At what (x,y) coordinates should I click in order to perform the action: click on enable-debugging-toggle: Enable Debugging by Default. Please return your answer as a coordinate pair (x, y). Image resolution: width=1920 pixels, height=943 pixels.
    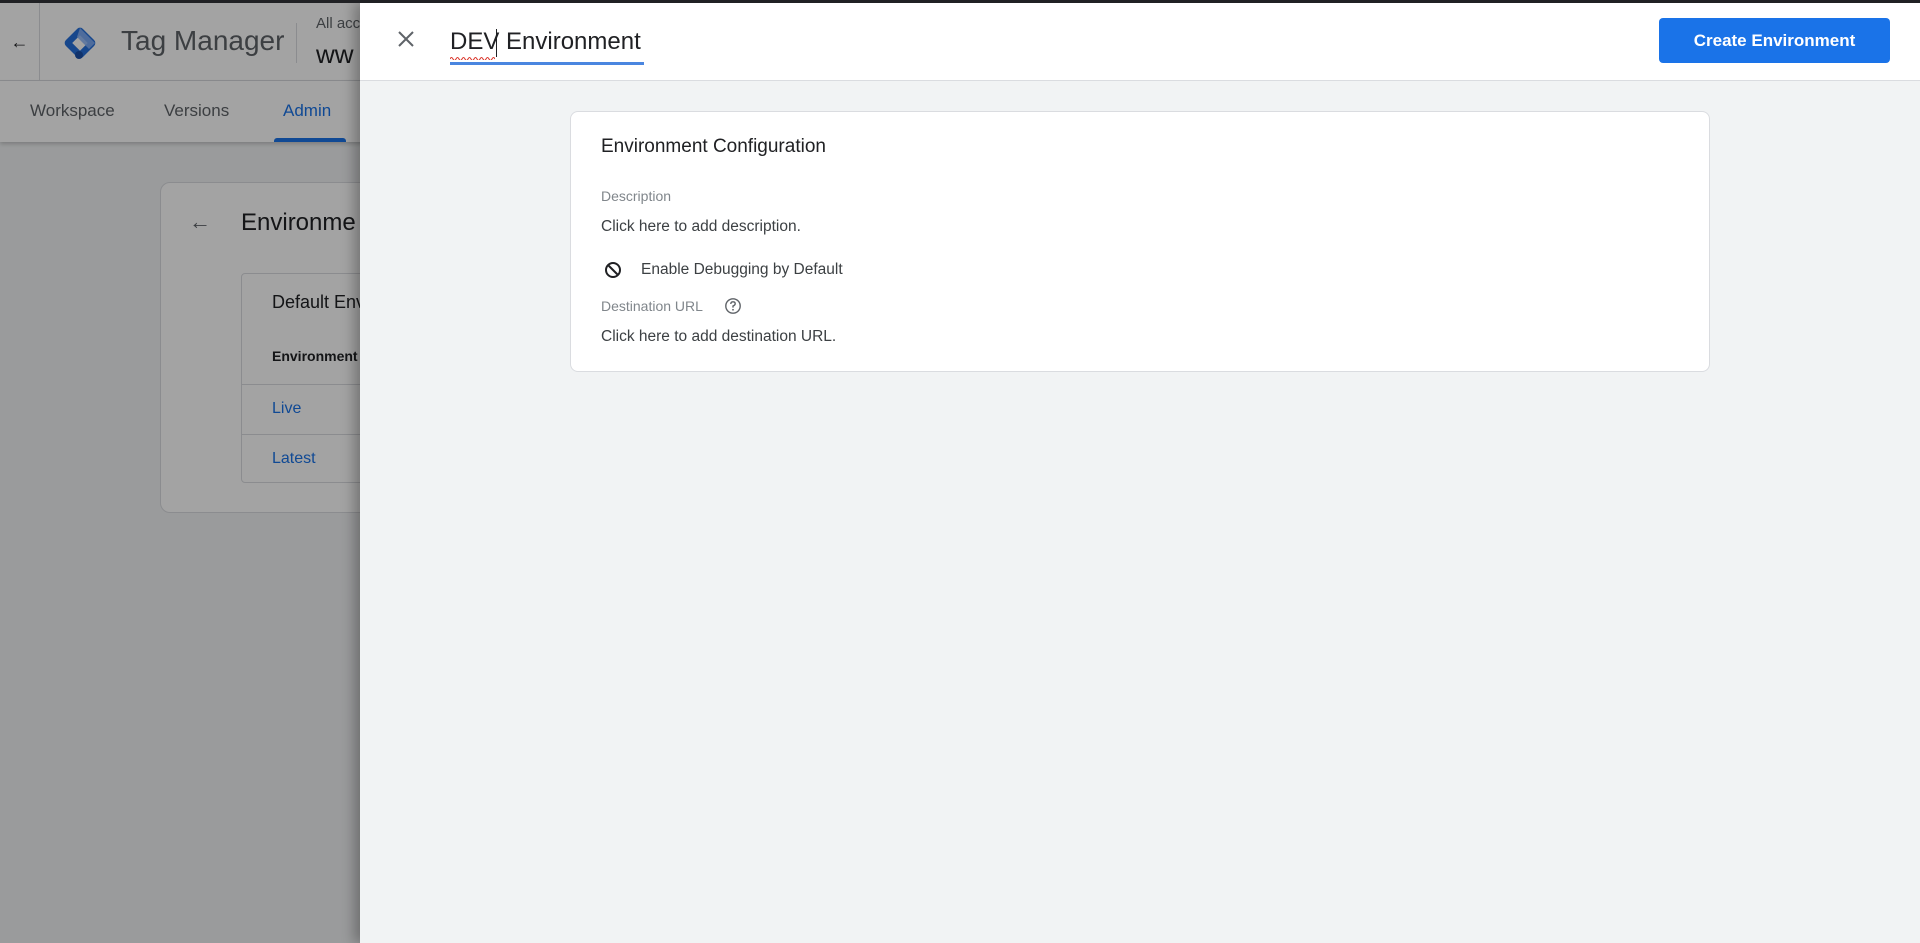
    Looking at the image, I should click on (722, 270).